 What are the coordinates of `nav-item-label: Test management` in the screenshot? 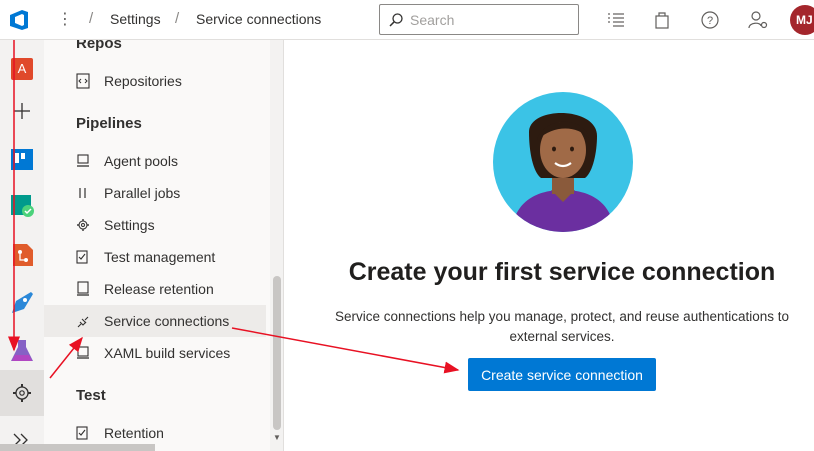 It's located at (160, 257).